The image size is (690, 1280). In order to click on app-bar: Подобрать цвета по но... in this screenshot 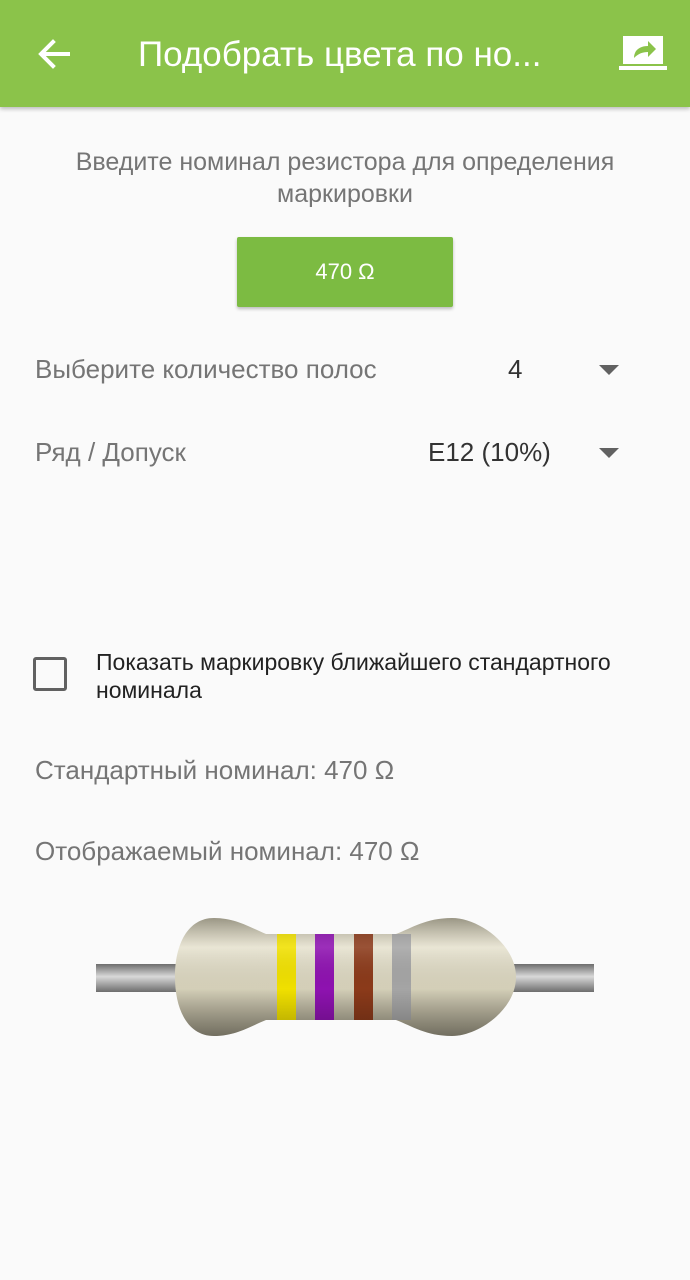, I will do `click(345, 53)`.